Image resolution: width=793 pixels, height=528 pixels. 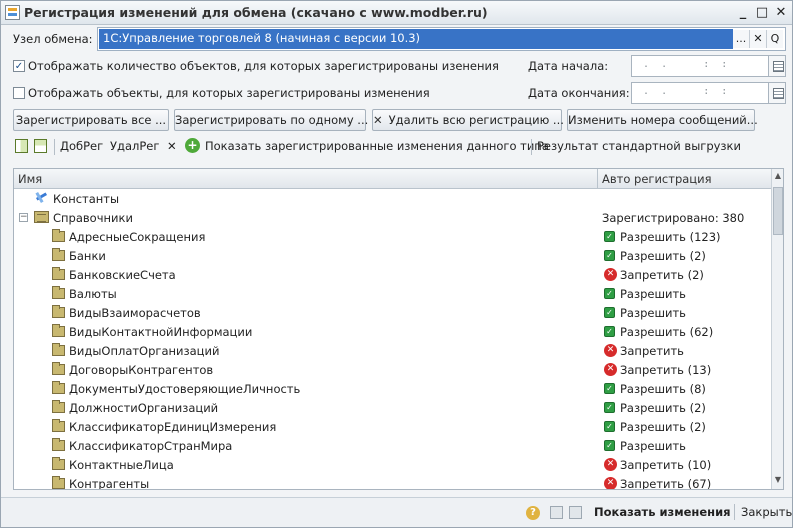 What do you see at coordinates (556, 512) in the screenshot?
I see `print-icon` at bounding box center [556, 512].